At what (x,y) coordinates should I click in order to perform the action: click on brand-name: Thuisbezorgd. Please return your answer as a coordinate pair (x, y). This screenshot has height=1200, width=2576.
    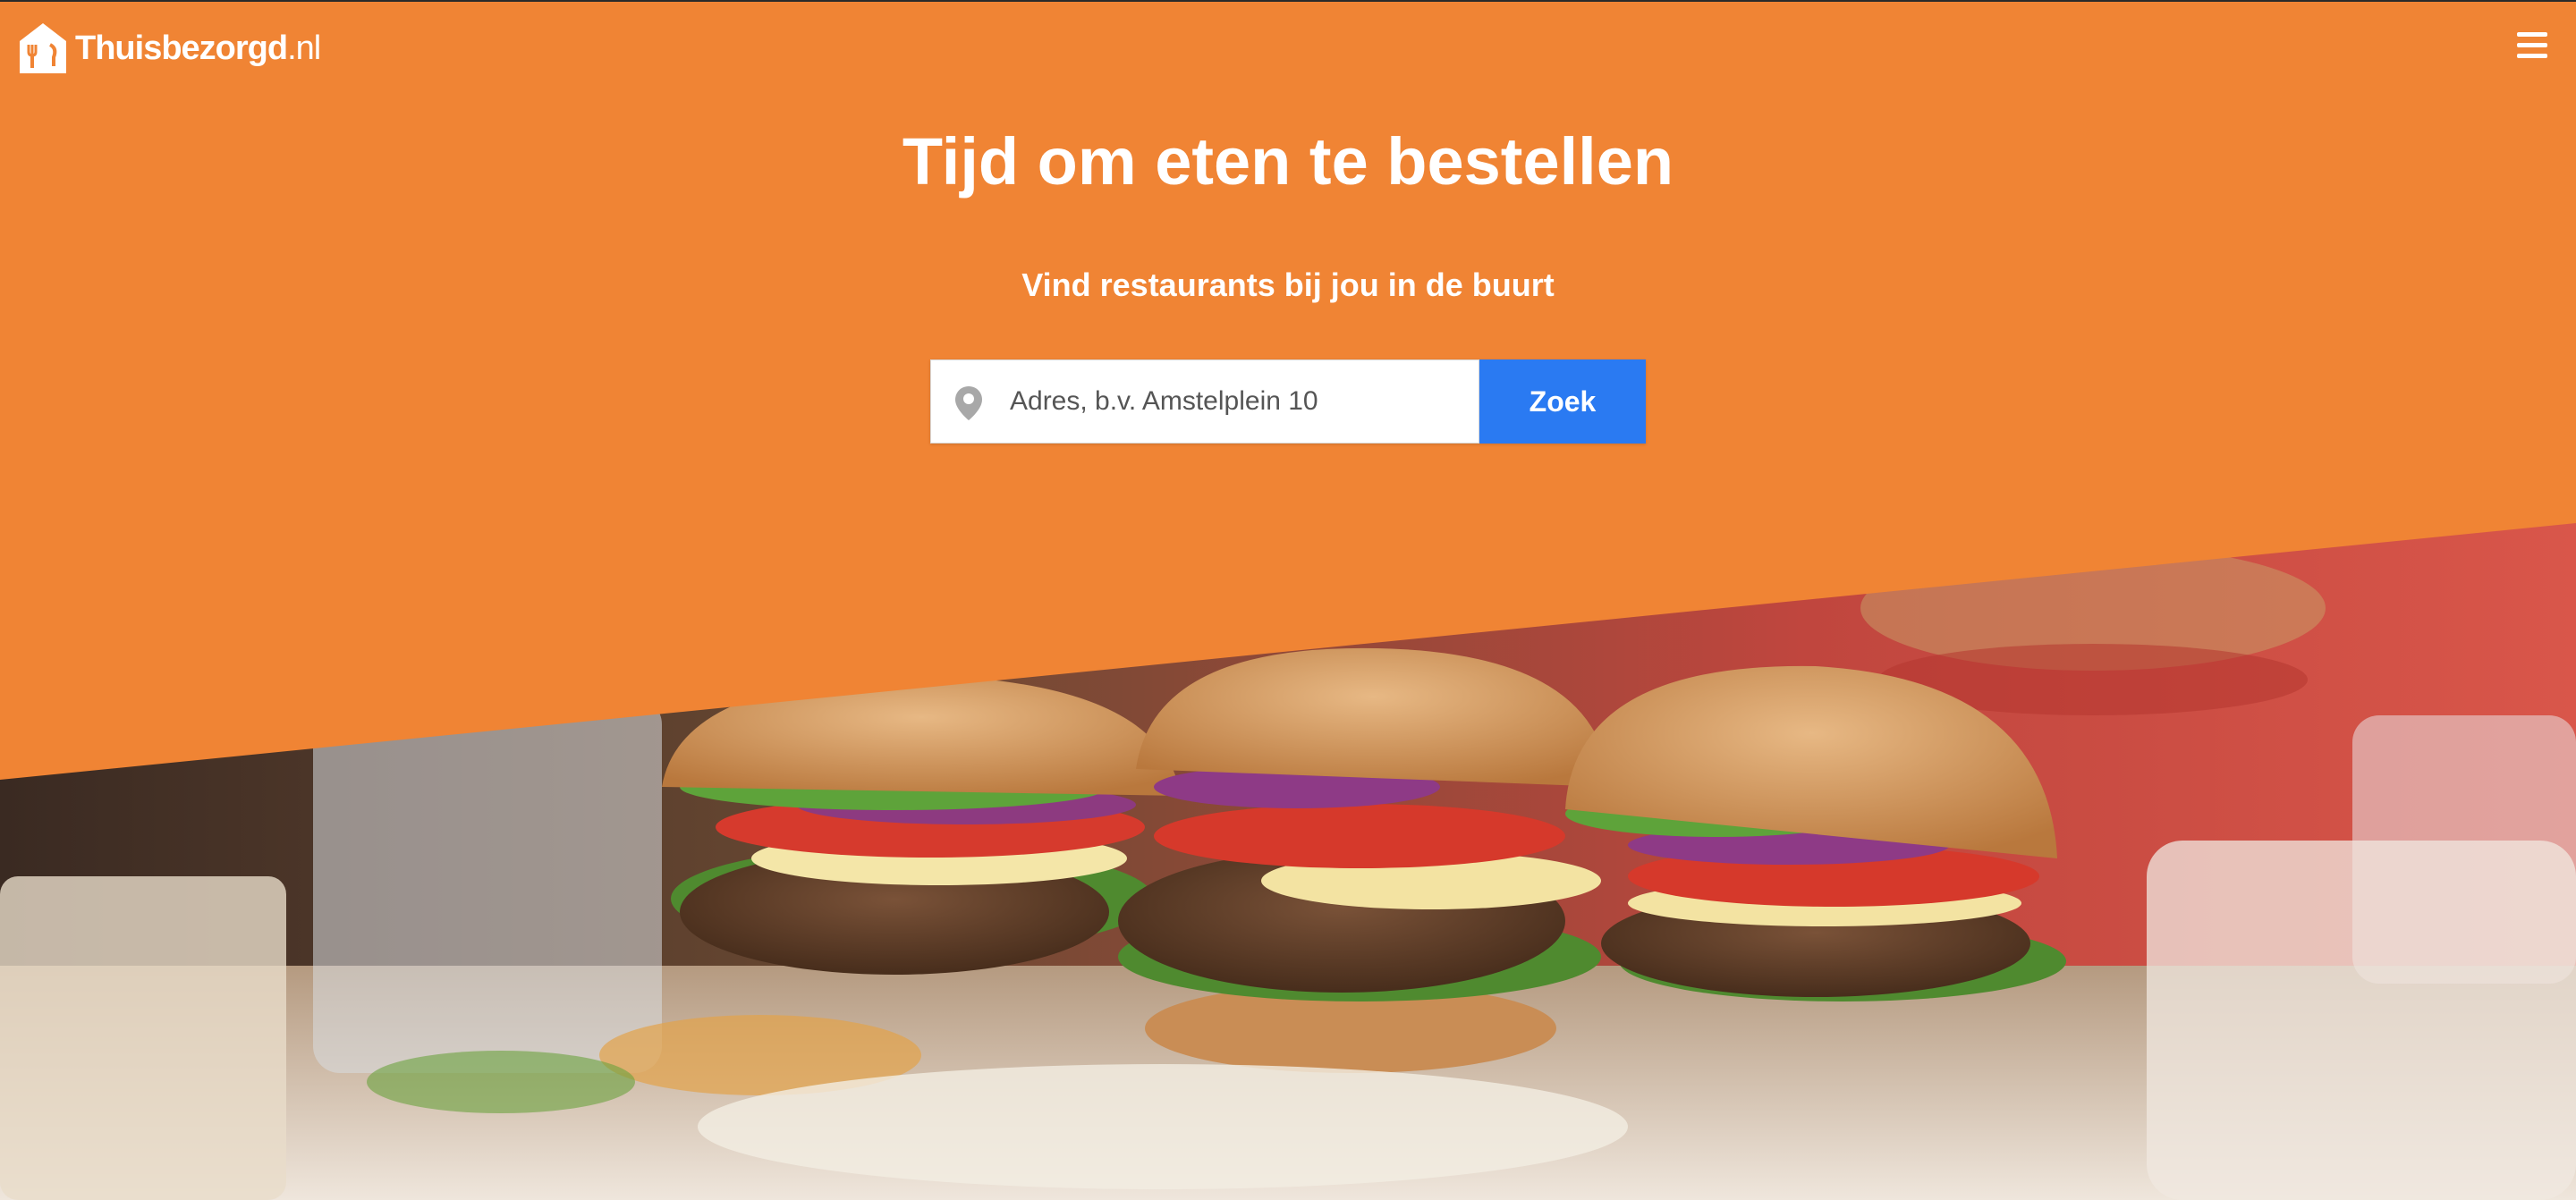
    Looking at the image, I should click on (181, 48).